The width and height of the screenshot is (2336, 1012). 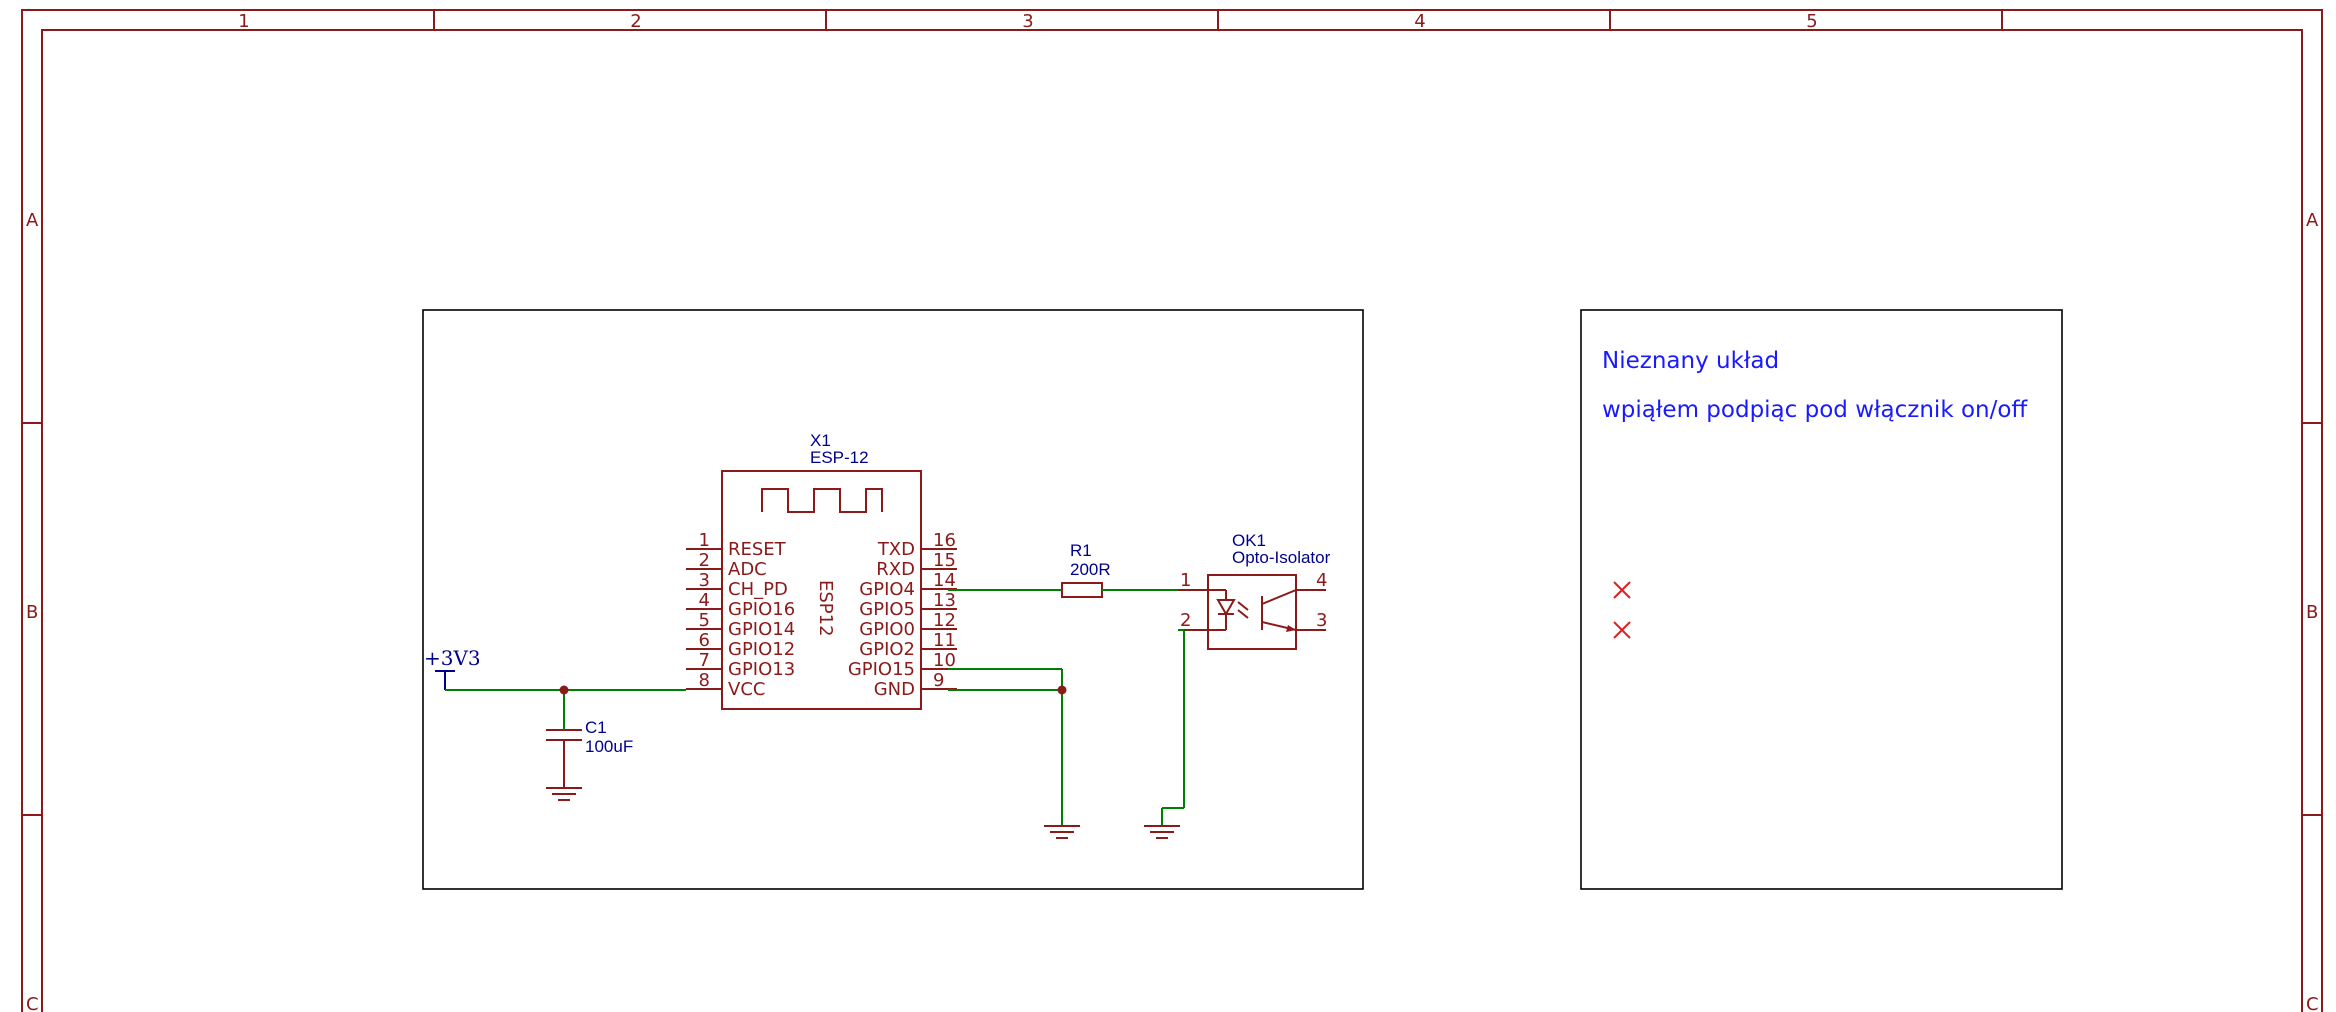 What do you see at coordinates (944, 540) in the screenshot?
I see `esp12-pin-number: 16` at bounding box center [944, 540].